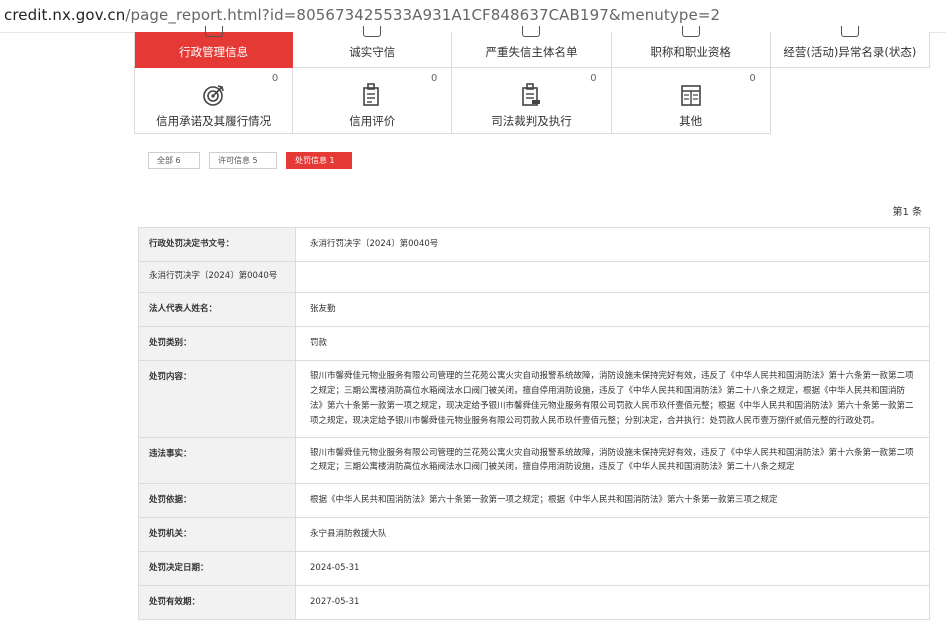 The height and width of the screenshot is (634, 946). What do you see at coordinates (690, 31) in the screenshot?
I see `certificate-icon` at bounding box center [690, 31].